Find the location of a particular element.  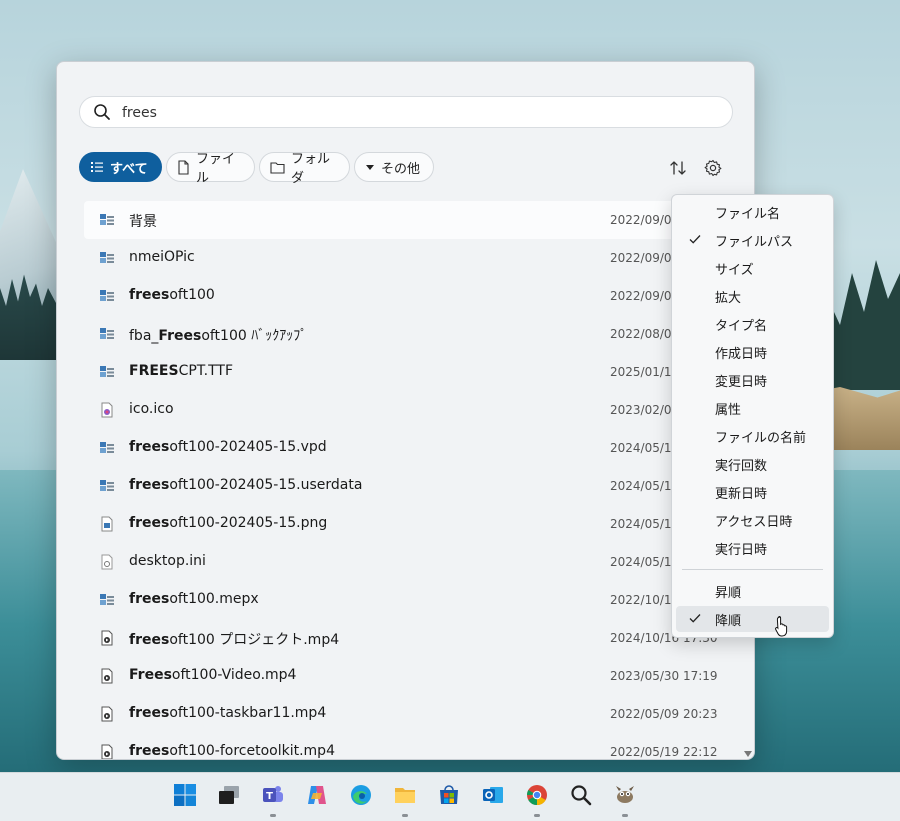

file-name: nmeiOPic is located at coordinates (162, 257).